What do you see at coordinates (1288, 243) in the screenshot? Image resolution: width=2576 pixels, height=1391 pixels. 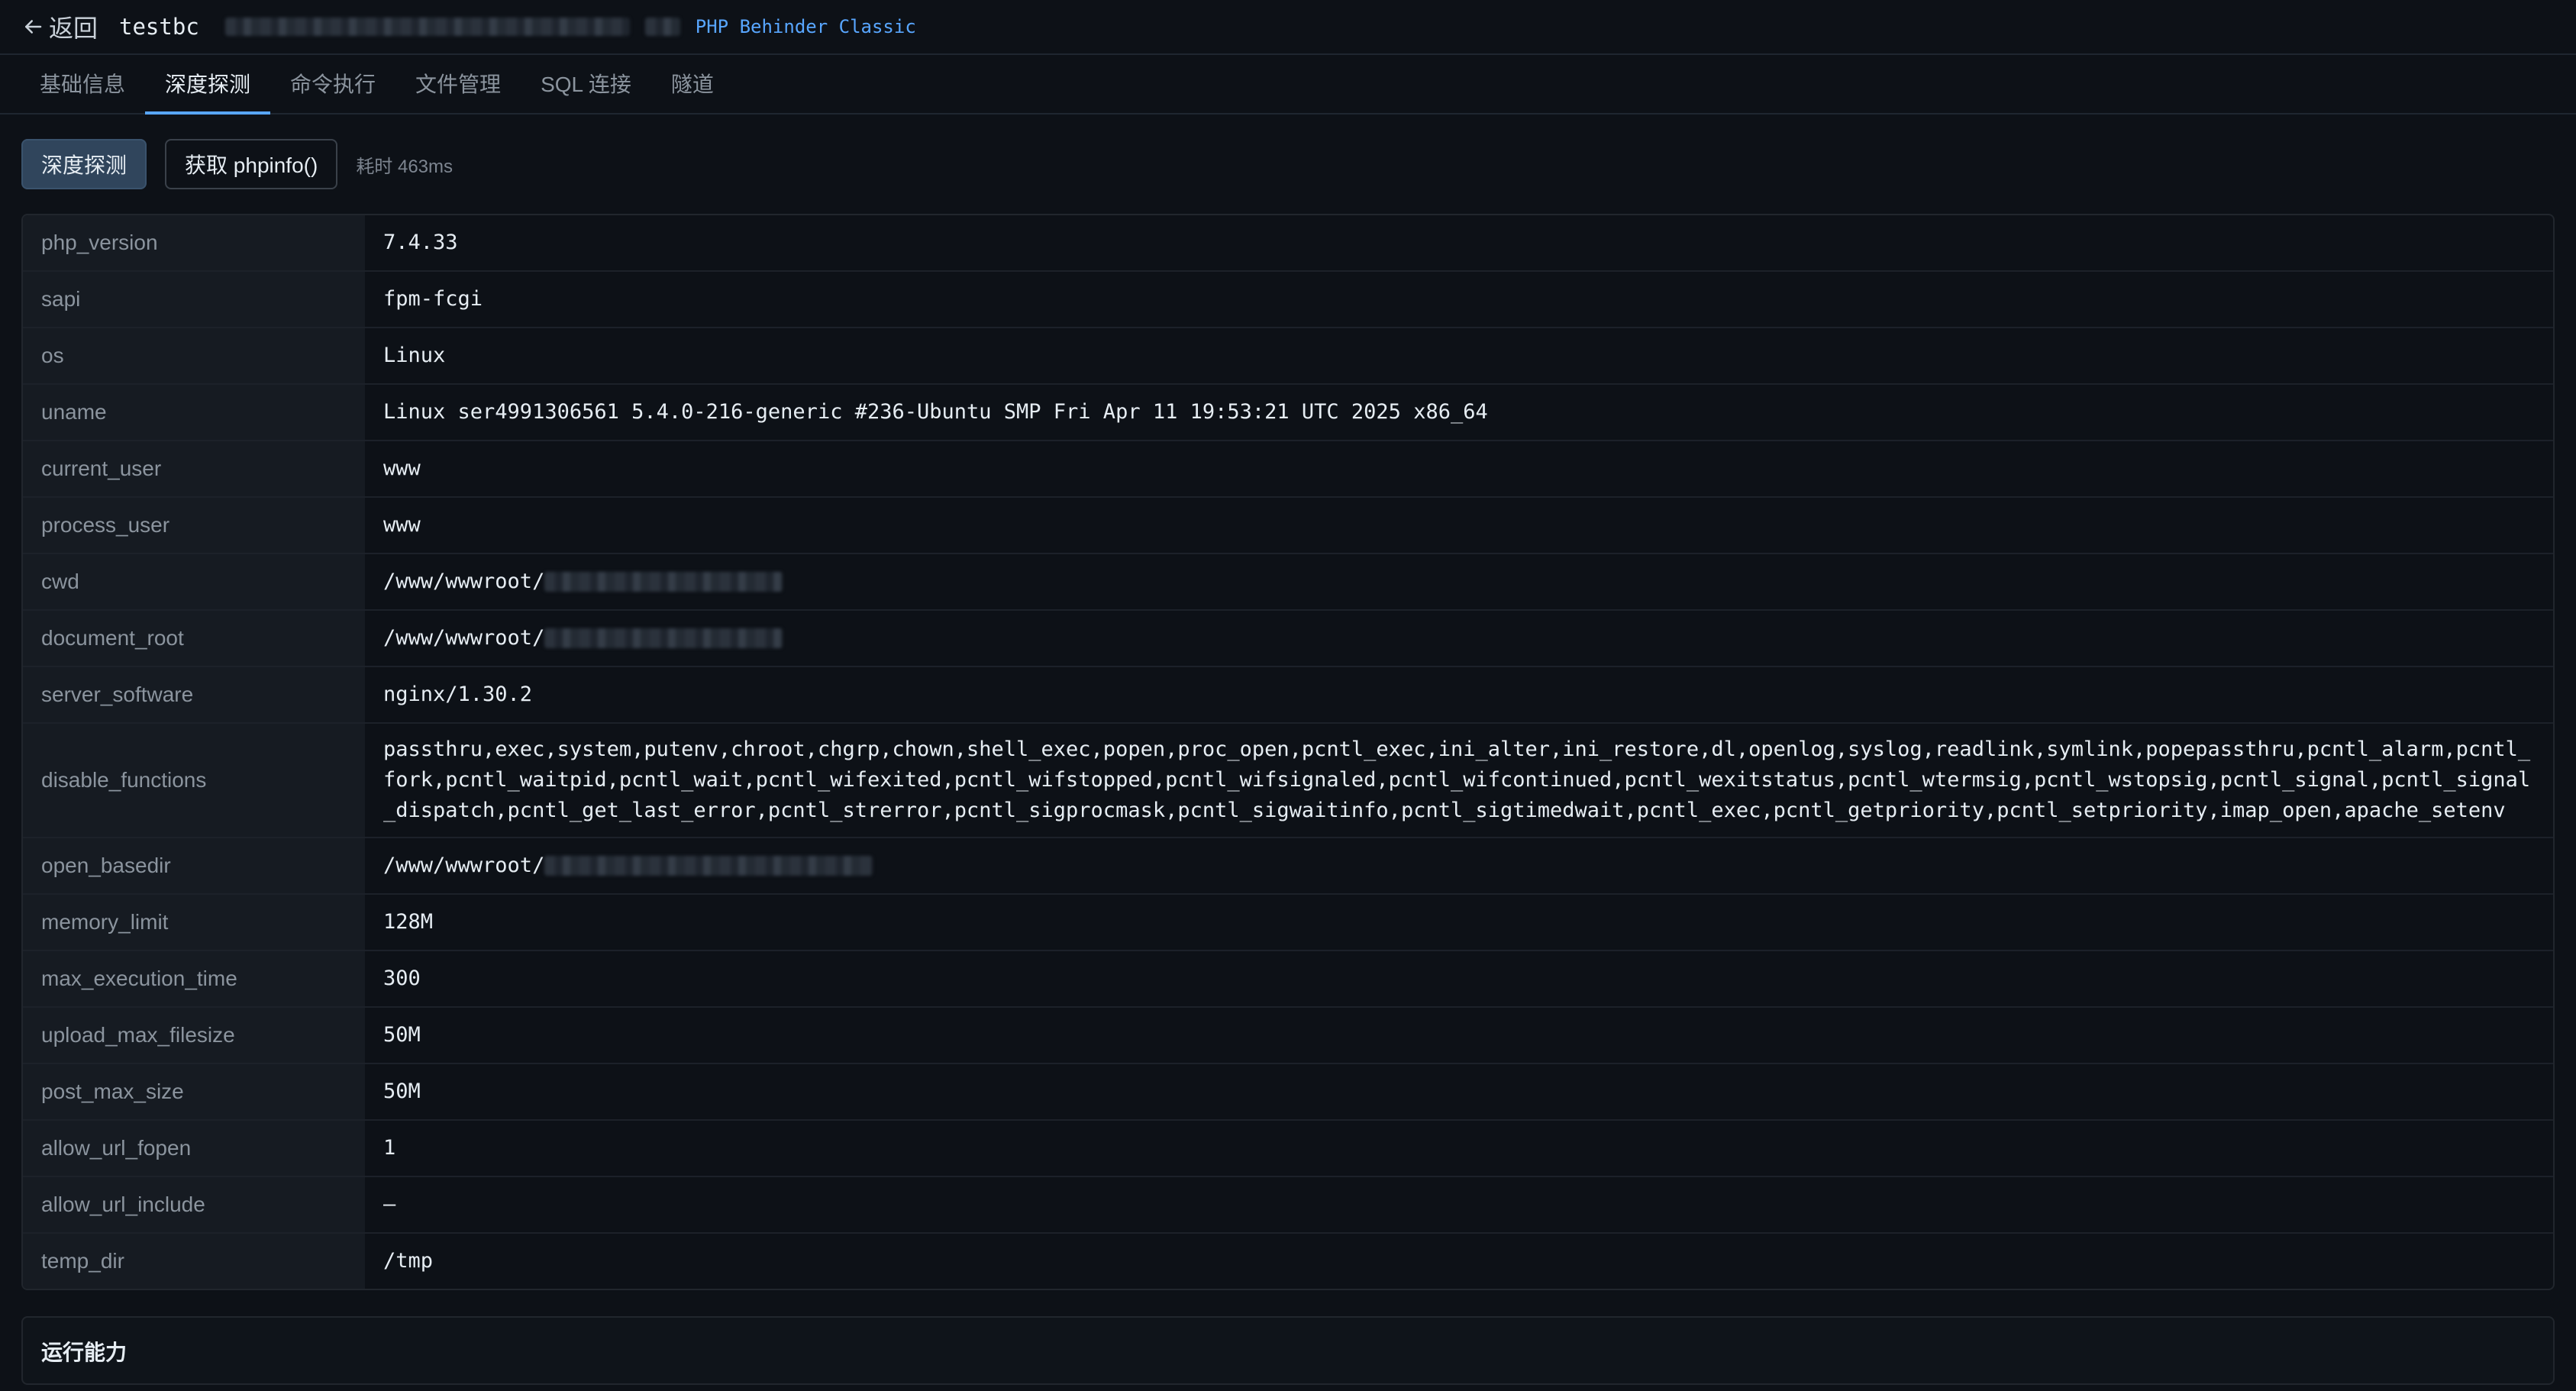 I see `table-row: php_version 7.4.33` at bounding box center [1288, 243].